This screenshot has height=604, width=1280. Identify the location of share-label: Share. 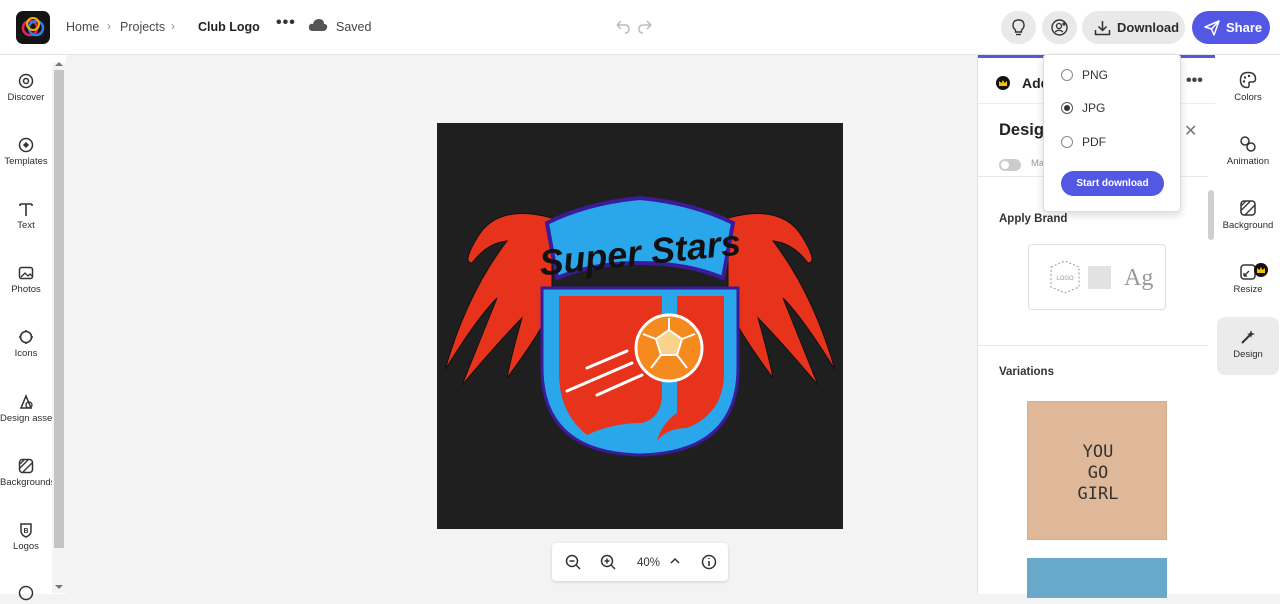
(1244, 27).